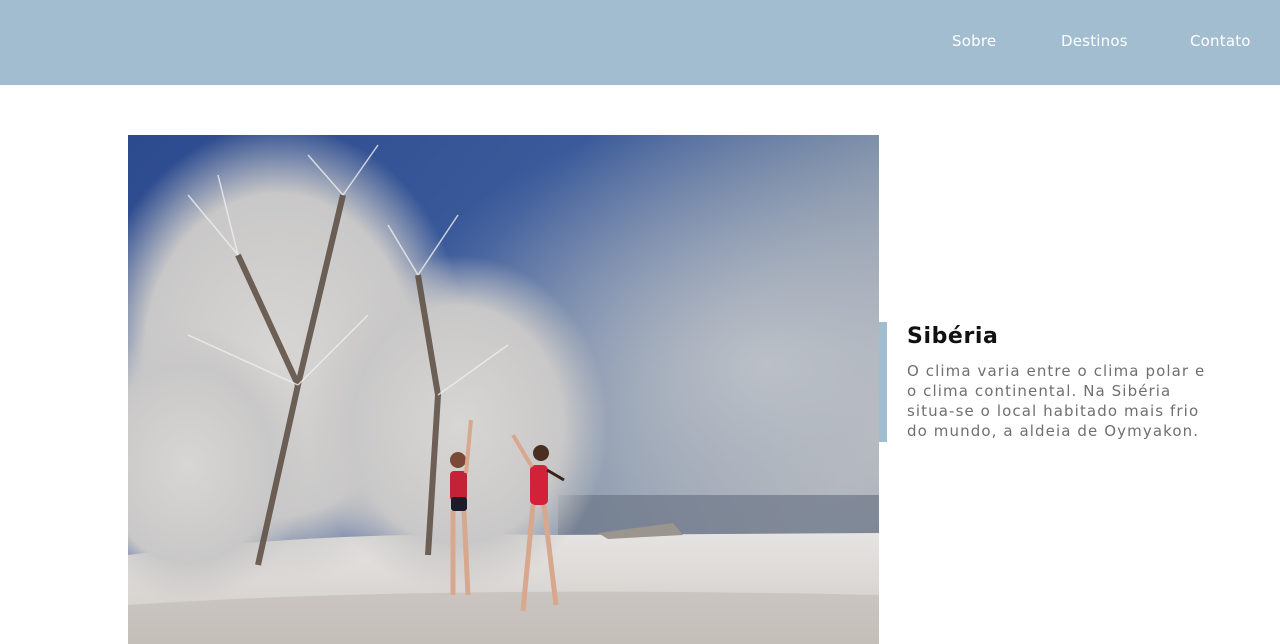 The width and height of the screenshot is (1280, 644). What do you see at coordinates (883, 382) in the screenshot?
I see `accent-bar` at bounding box center [883, 382].